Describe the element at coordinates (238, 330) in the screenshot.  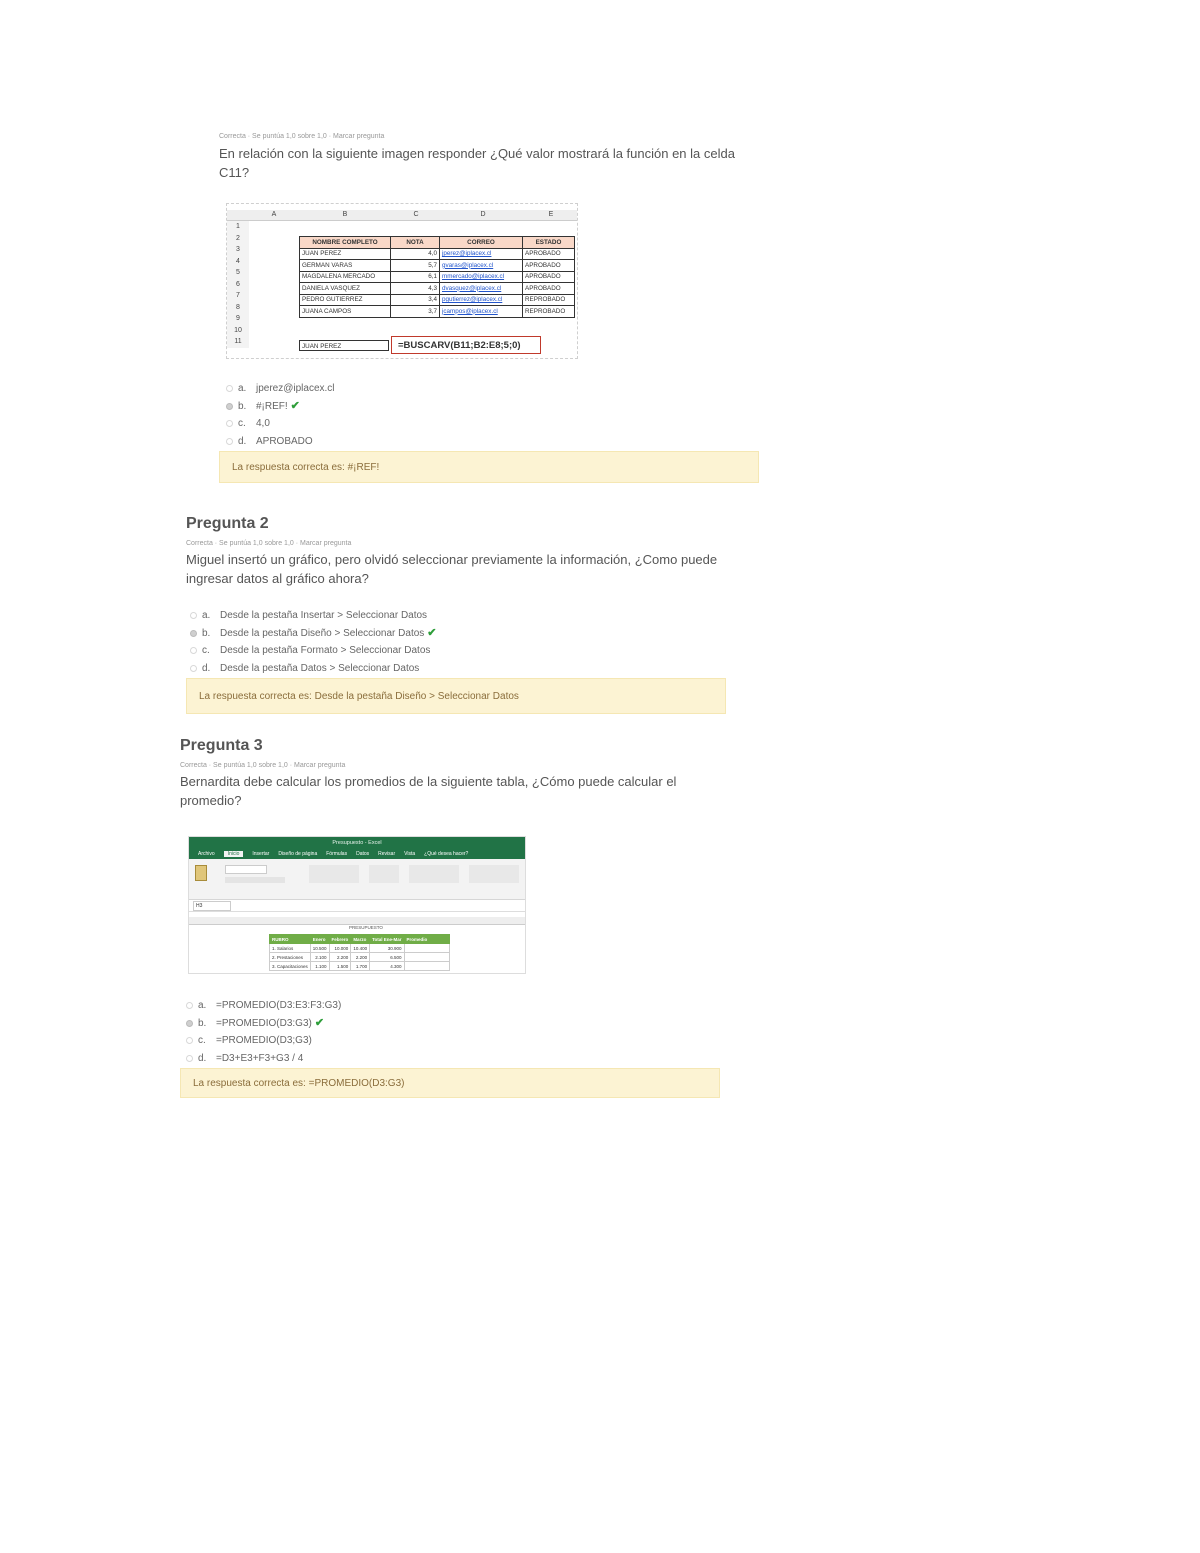
I see `row-number: 10` at that location.